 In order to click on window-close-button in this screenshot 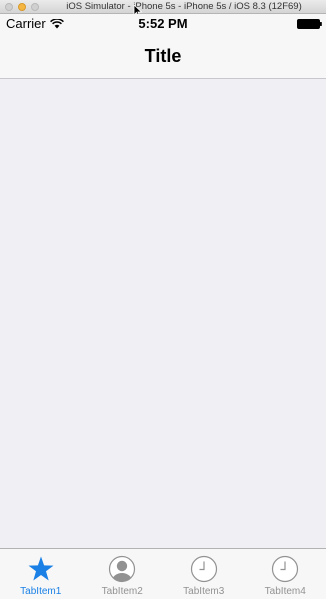, I will do `click(9, 7)`.